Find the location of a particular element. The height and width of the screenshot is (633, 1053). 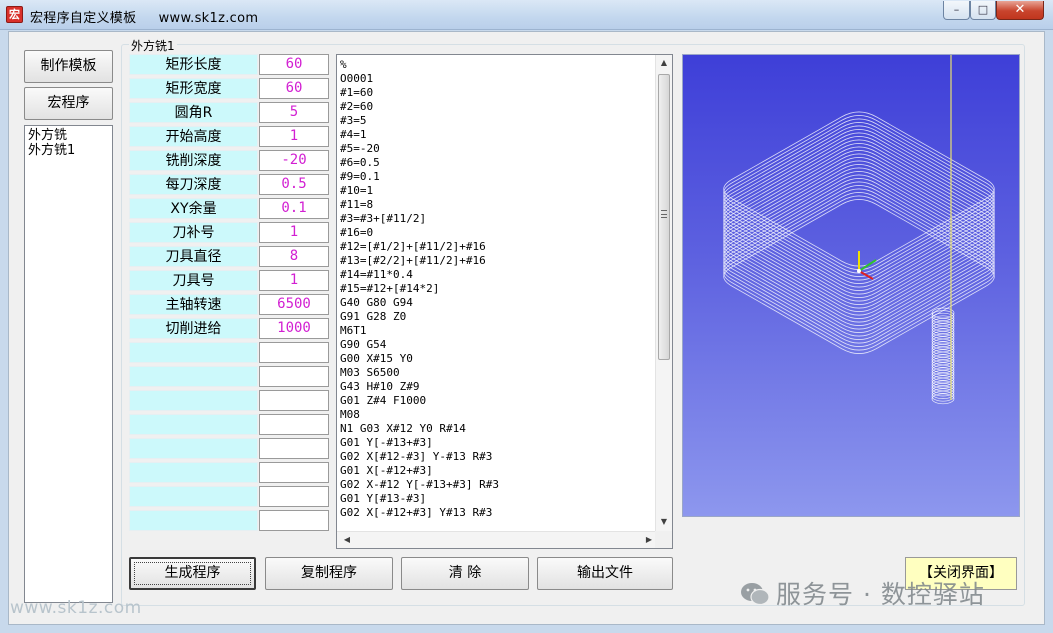

code-line: G01 Y[#13-#3] is located at coordinates (383, 498).